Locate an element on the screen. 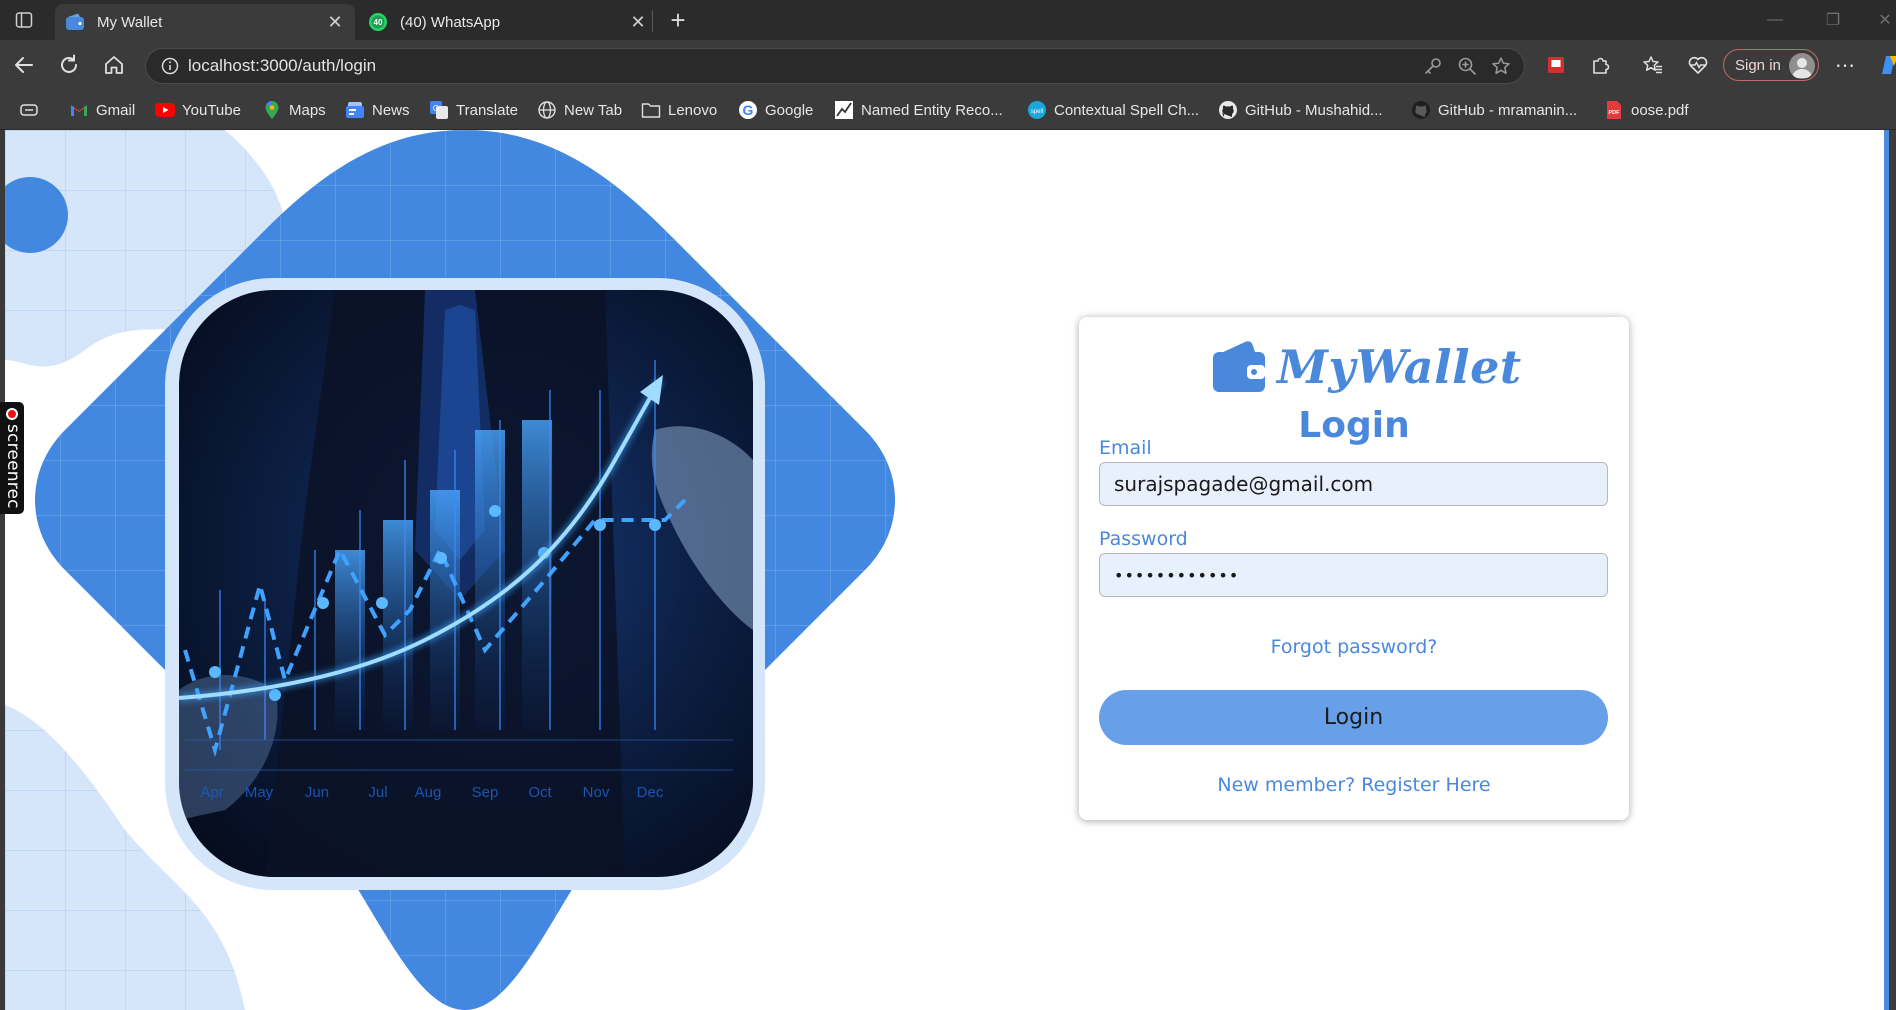 The image size is (1896, 1010). folder-icon is located at coordinates (651, 110).